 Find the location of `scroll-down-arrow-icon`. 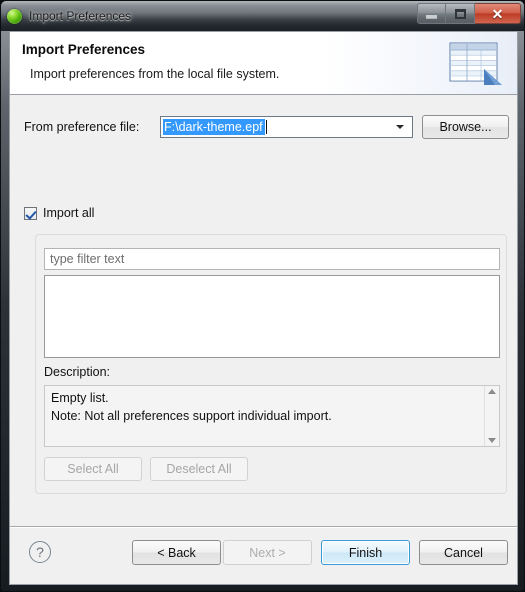

scroll-down-arrow-icon is located at coordinates (492, 440).